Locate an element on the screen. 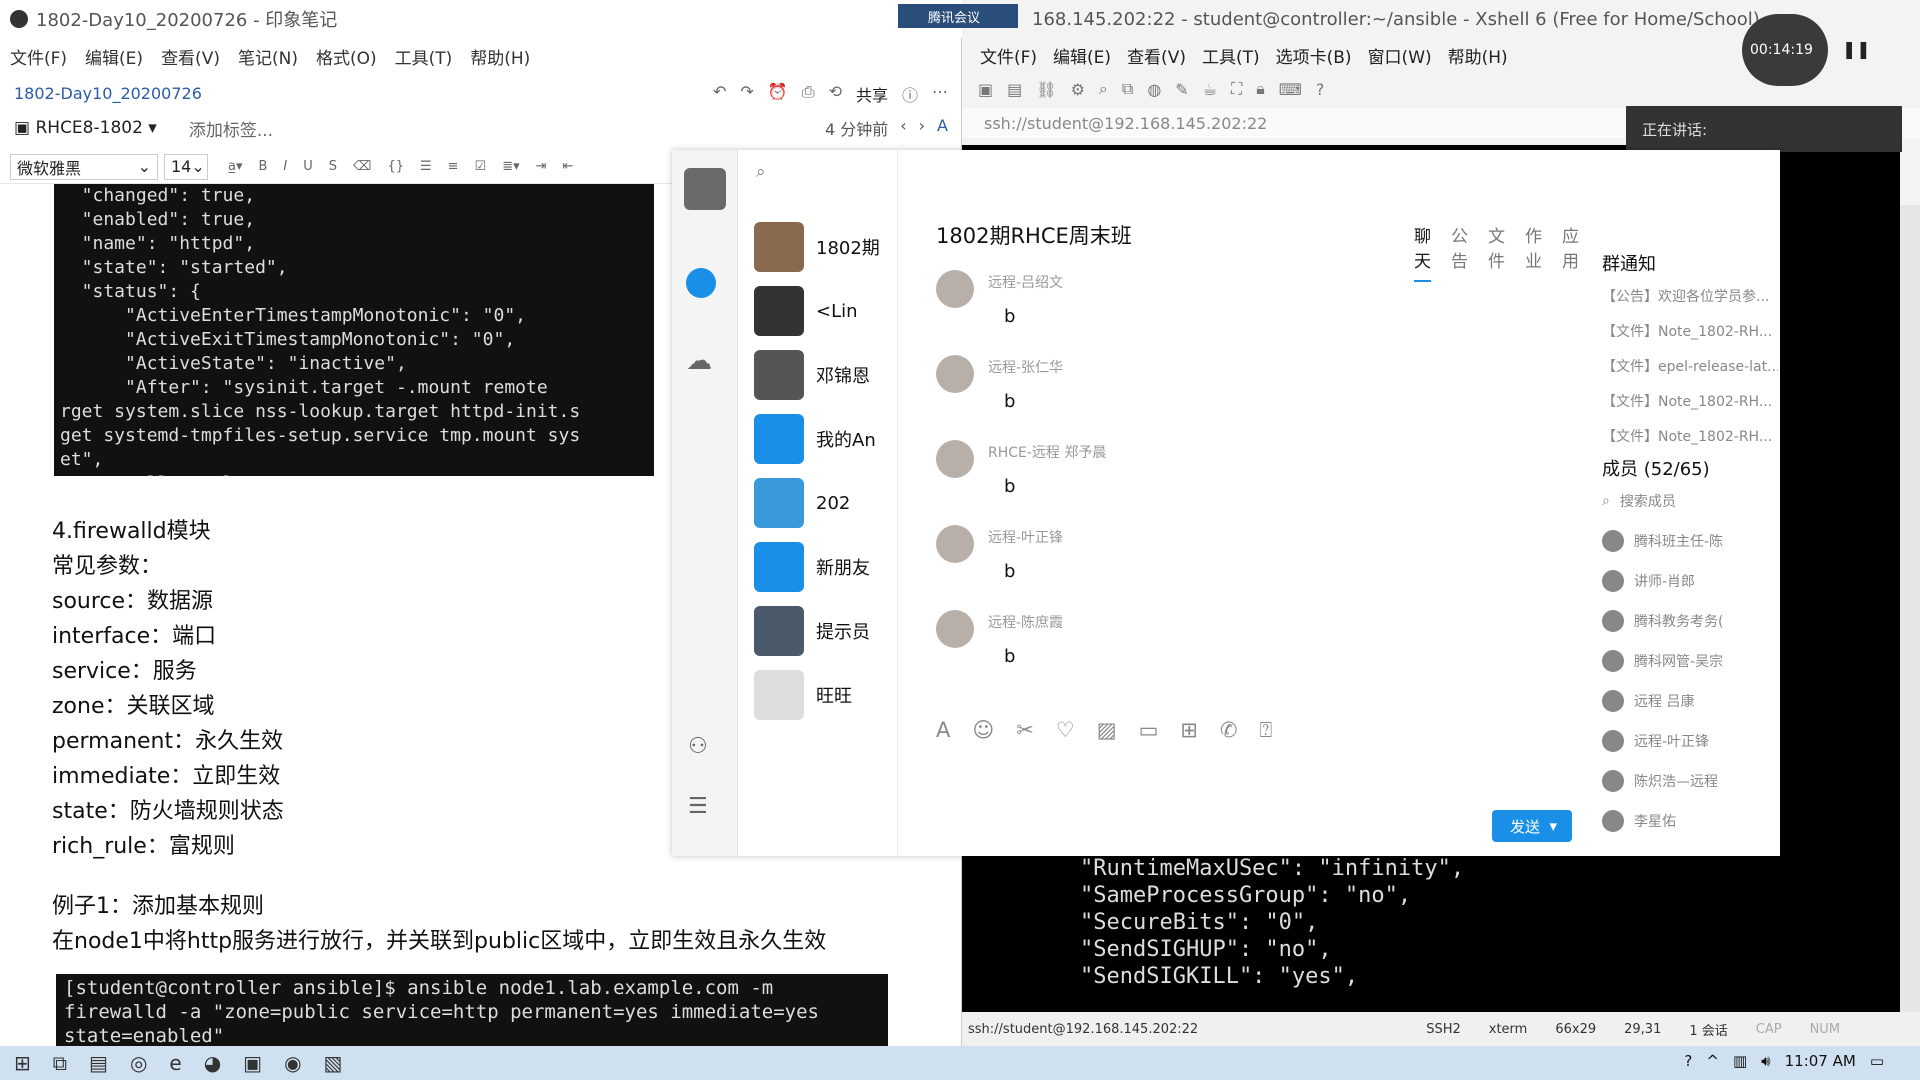 The image size is (1920, 1080). conversation-item: 1802期 is located at coordinates (829, 247).